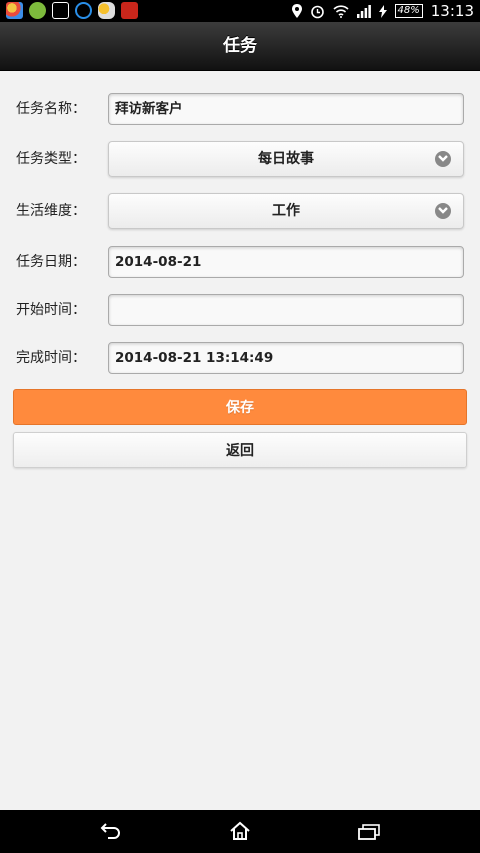 The width and height of the screenshot is (480, 853). Describe the element at coordinates (37, 10) in the screenshot. I see `chat-icon` at that location.